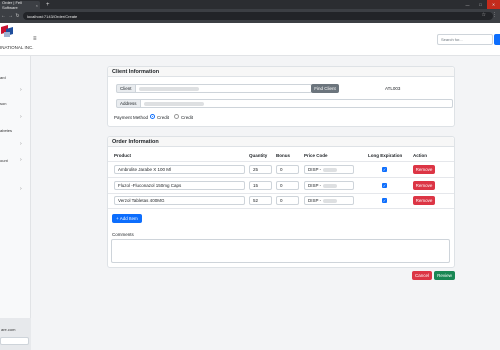 This screenshot has width=500, height=350. What do you see at coordinates (258, 16) in the screenshot?
I see `url-field: localhost:7143/Order/Create` at bounding box center [258, 16].